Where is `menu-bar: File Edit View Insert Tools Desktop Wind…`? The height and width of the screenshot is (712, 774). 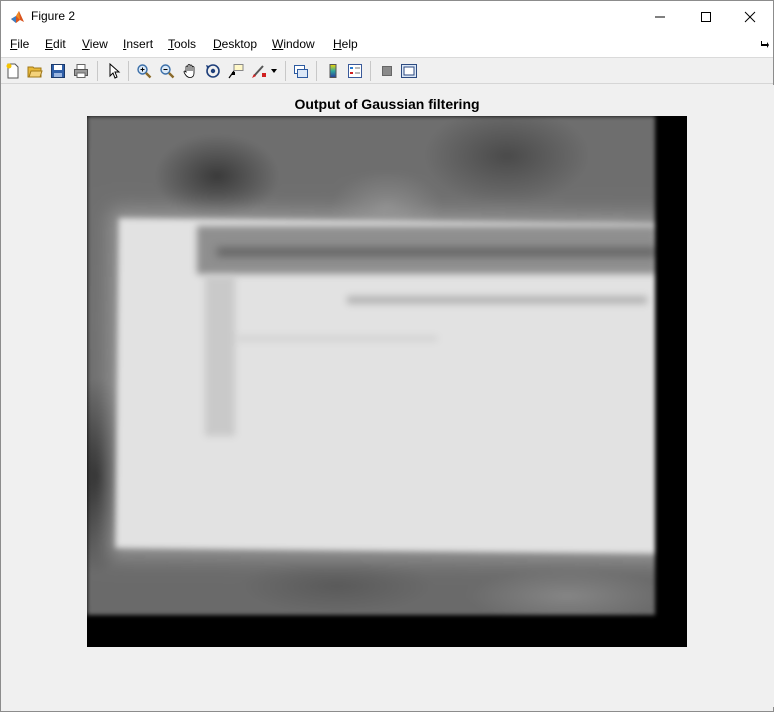 menu-bar: File Edit View Insert Tools Desktop Wind… is located at coordinates (387, 44).